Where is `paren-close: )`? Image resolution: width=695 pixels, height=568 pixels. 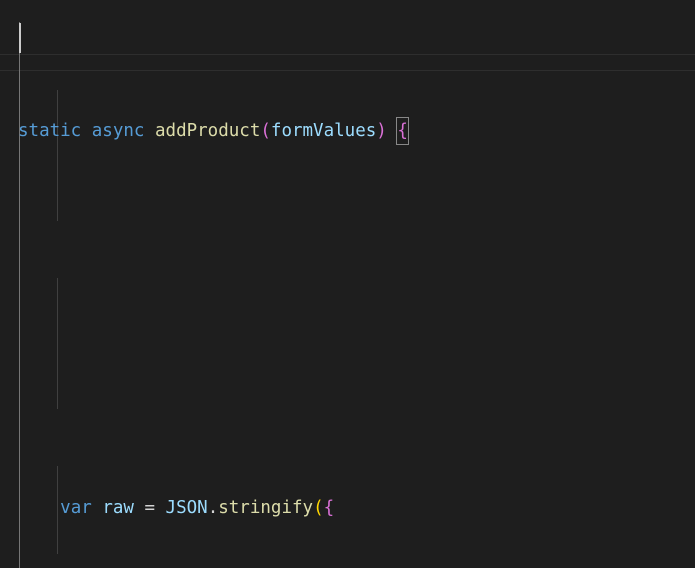
paren-close: ) is located at coordinates (381, 131).